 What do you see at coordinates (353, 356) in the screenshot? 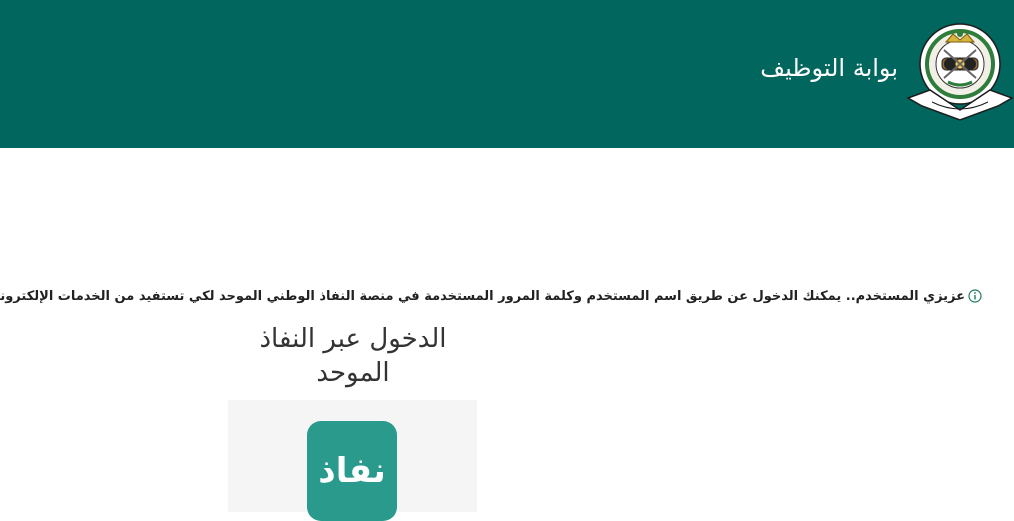
I see `nafath-login-title: الدخول عبر النفاذ الموحد` at bounding box center [353, 356].